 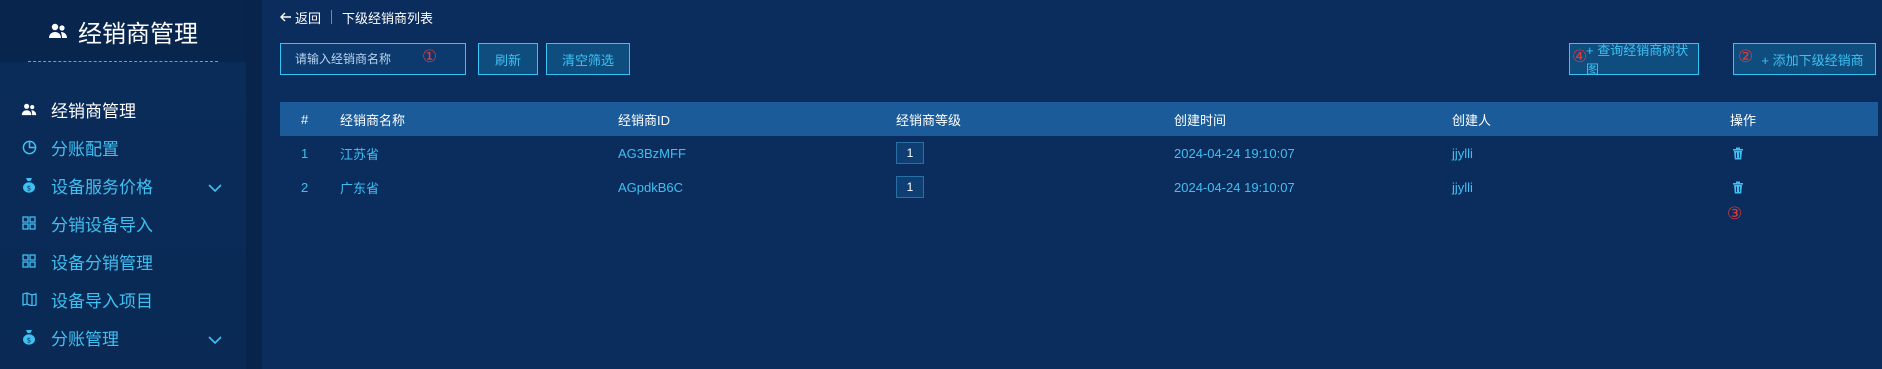 I want to click on annotation-marker-2: ②, so click(x=1746, y=56).